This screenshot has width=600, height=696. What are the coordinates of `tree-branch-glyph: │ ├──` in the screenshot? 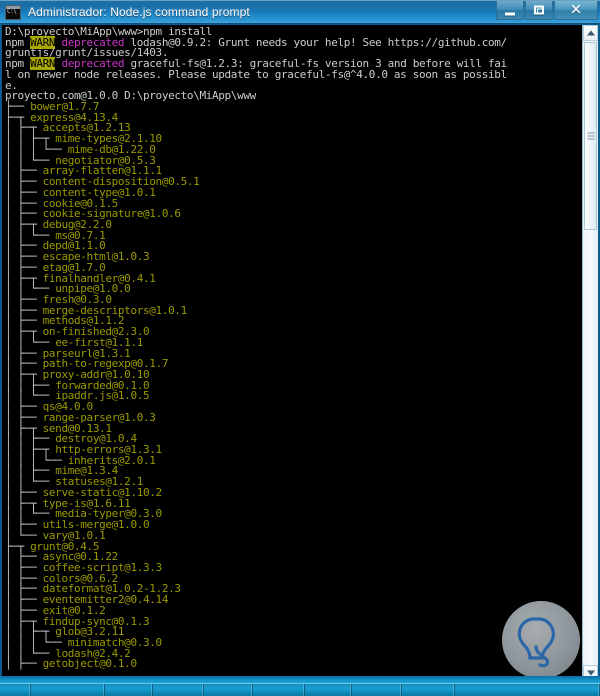 It's located at (24, 664).